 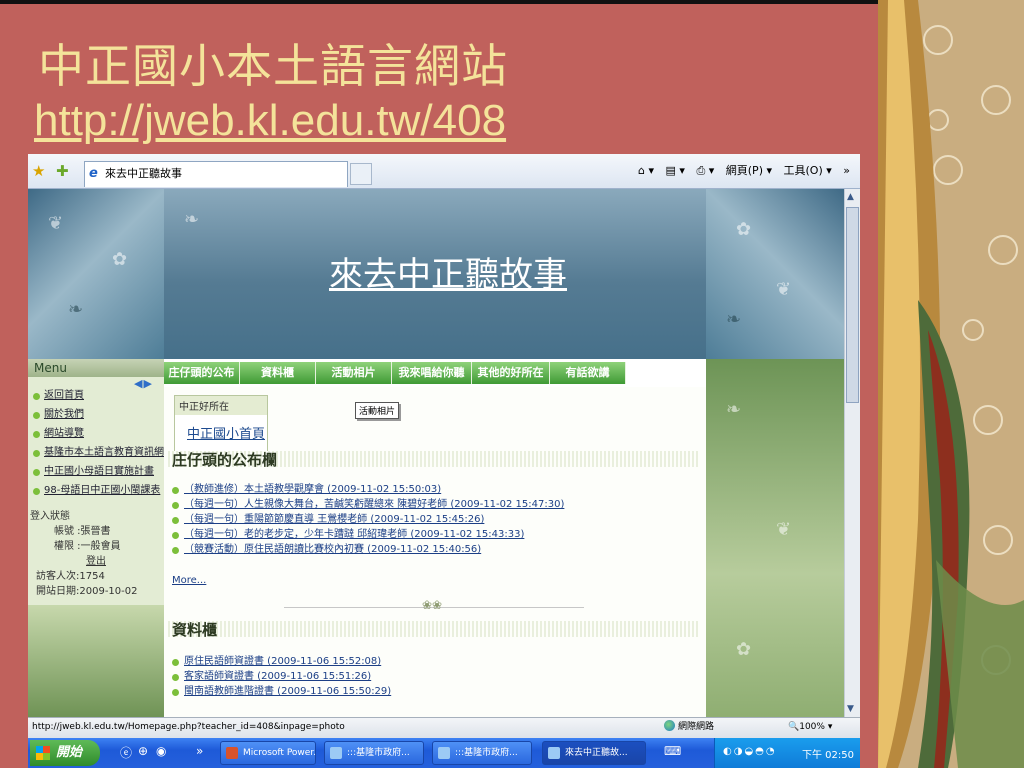 What do you see at coordinates (62, 171) in the screenshot?
I see `add-favorites-icon: ✚` at bounding box center [62, 171].